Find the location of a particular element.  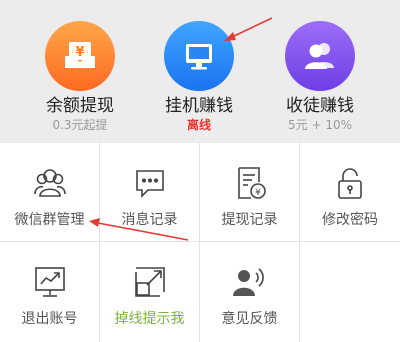

feature-title: 挂机赚钱 is located at coordinates (199, 106).